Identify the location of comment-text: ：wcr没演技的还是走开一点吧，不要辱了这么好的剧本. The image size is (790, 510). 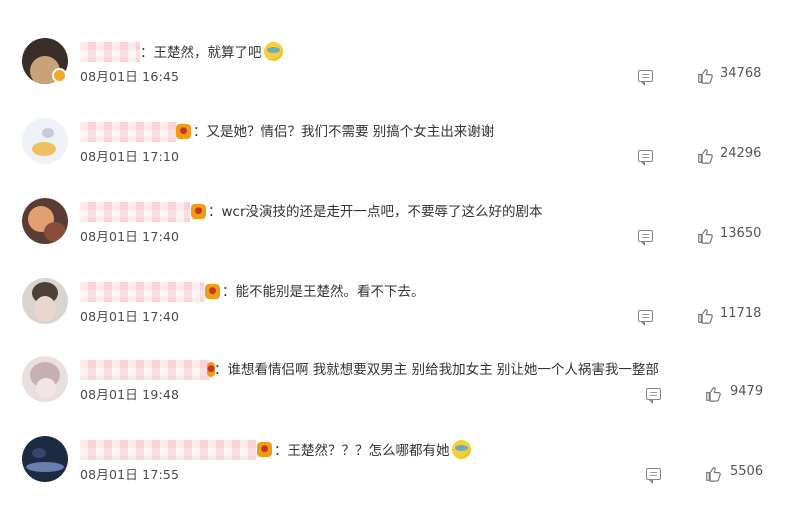
(375, 212).